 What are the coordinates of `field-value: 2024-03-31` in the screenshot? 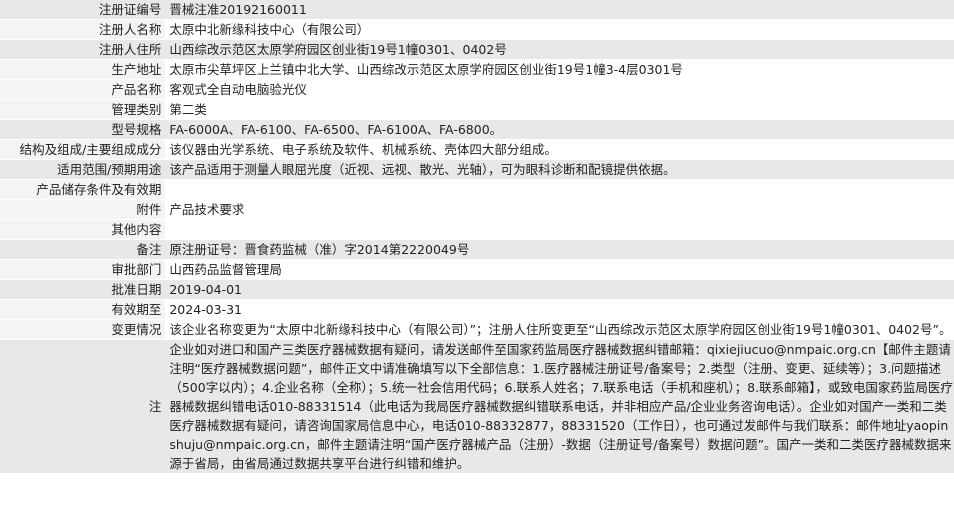 It's located at (559, 309).